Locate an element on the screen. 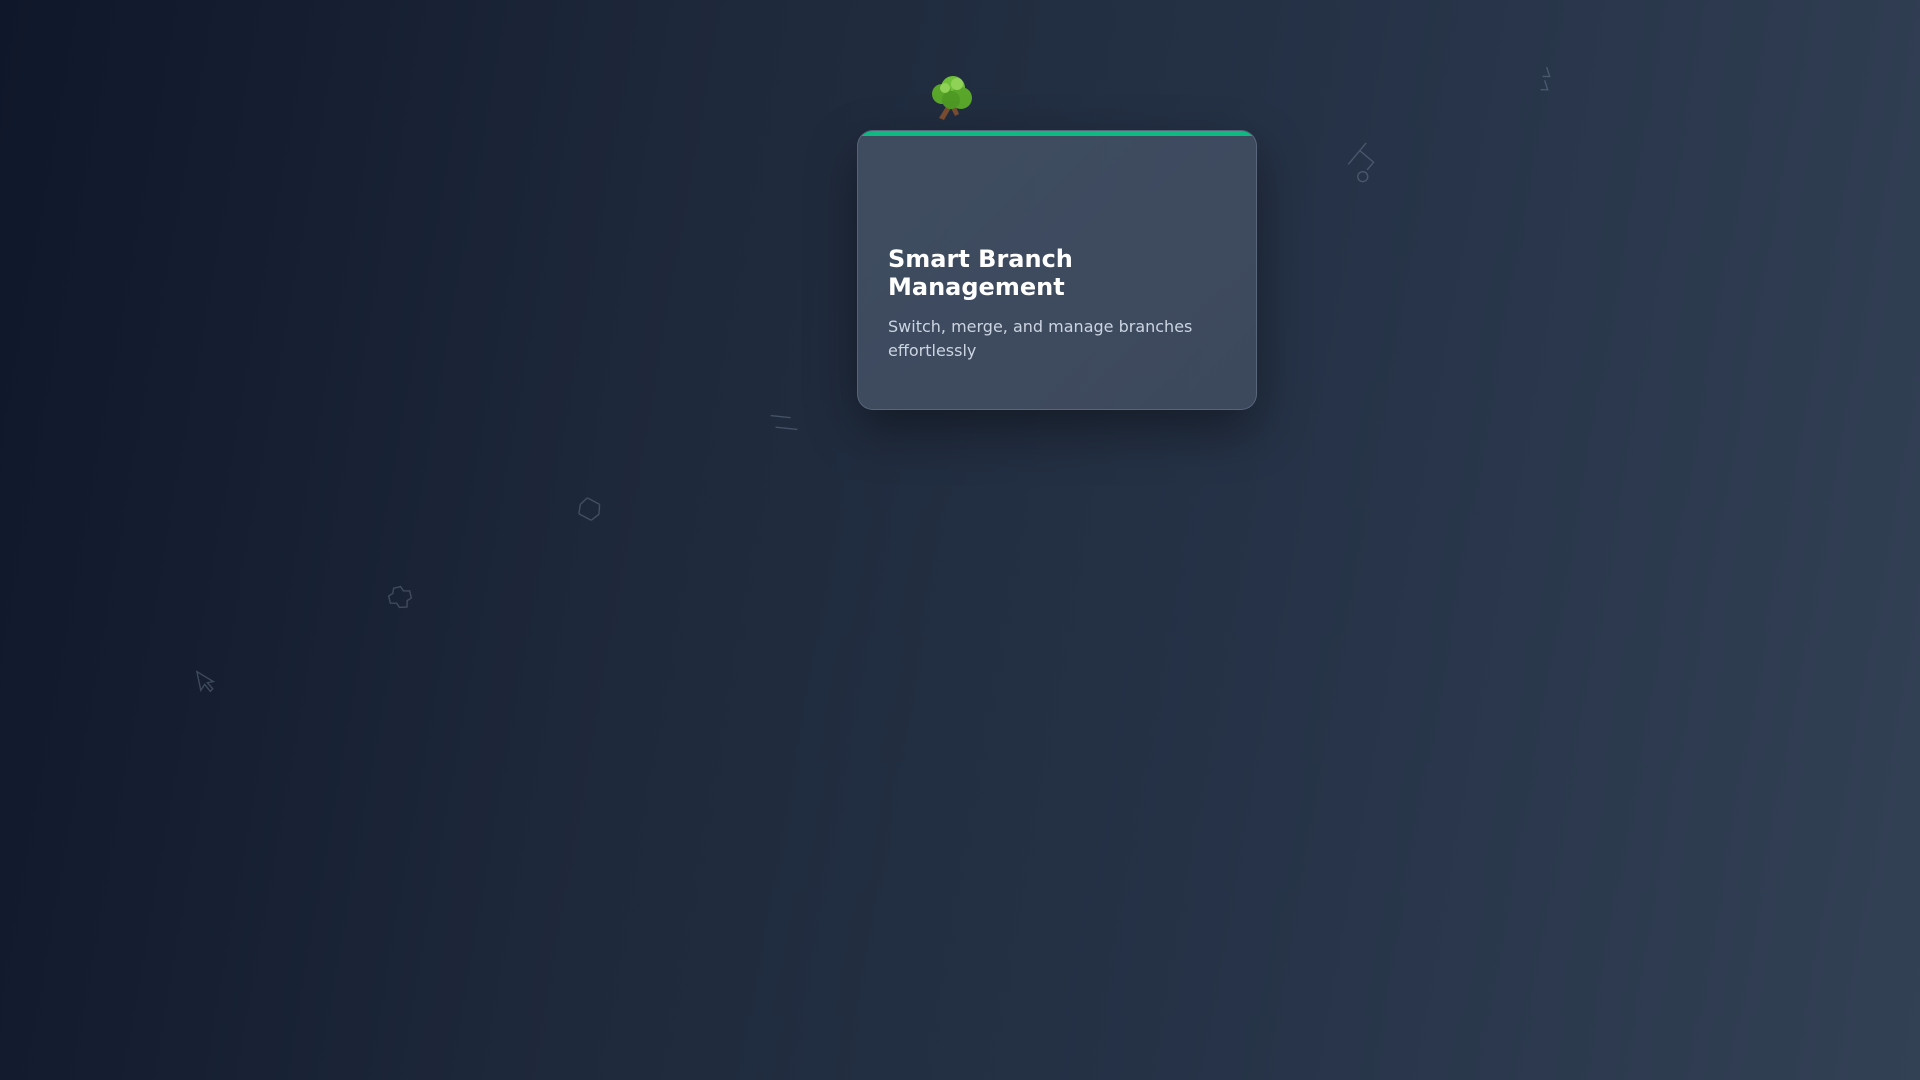 This screenshot has width=1920, height=1080. card-accent-bar is located at coordinates (1057, 133).